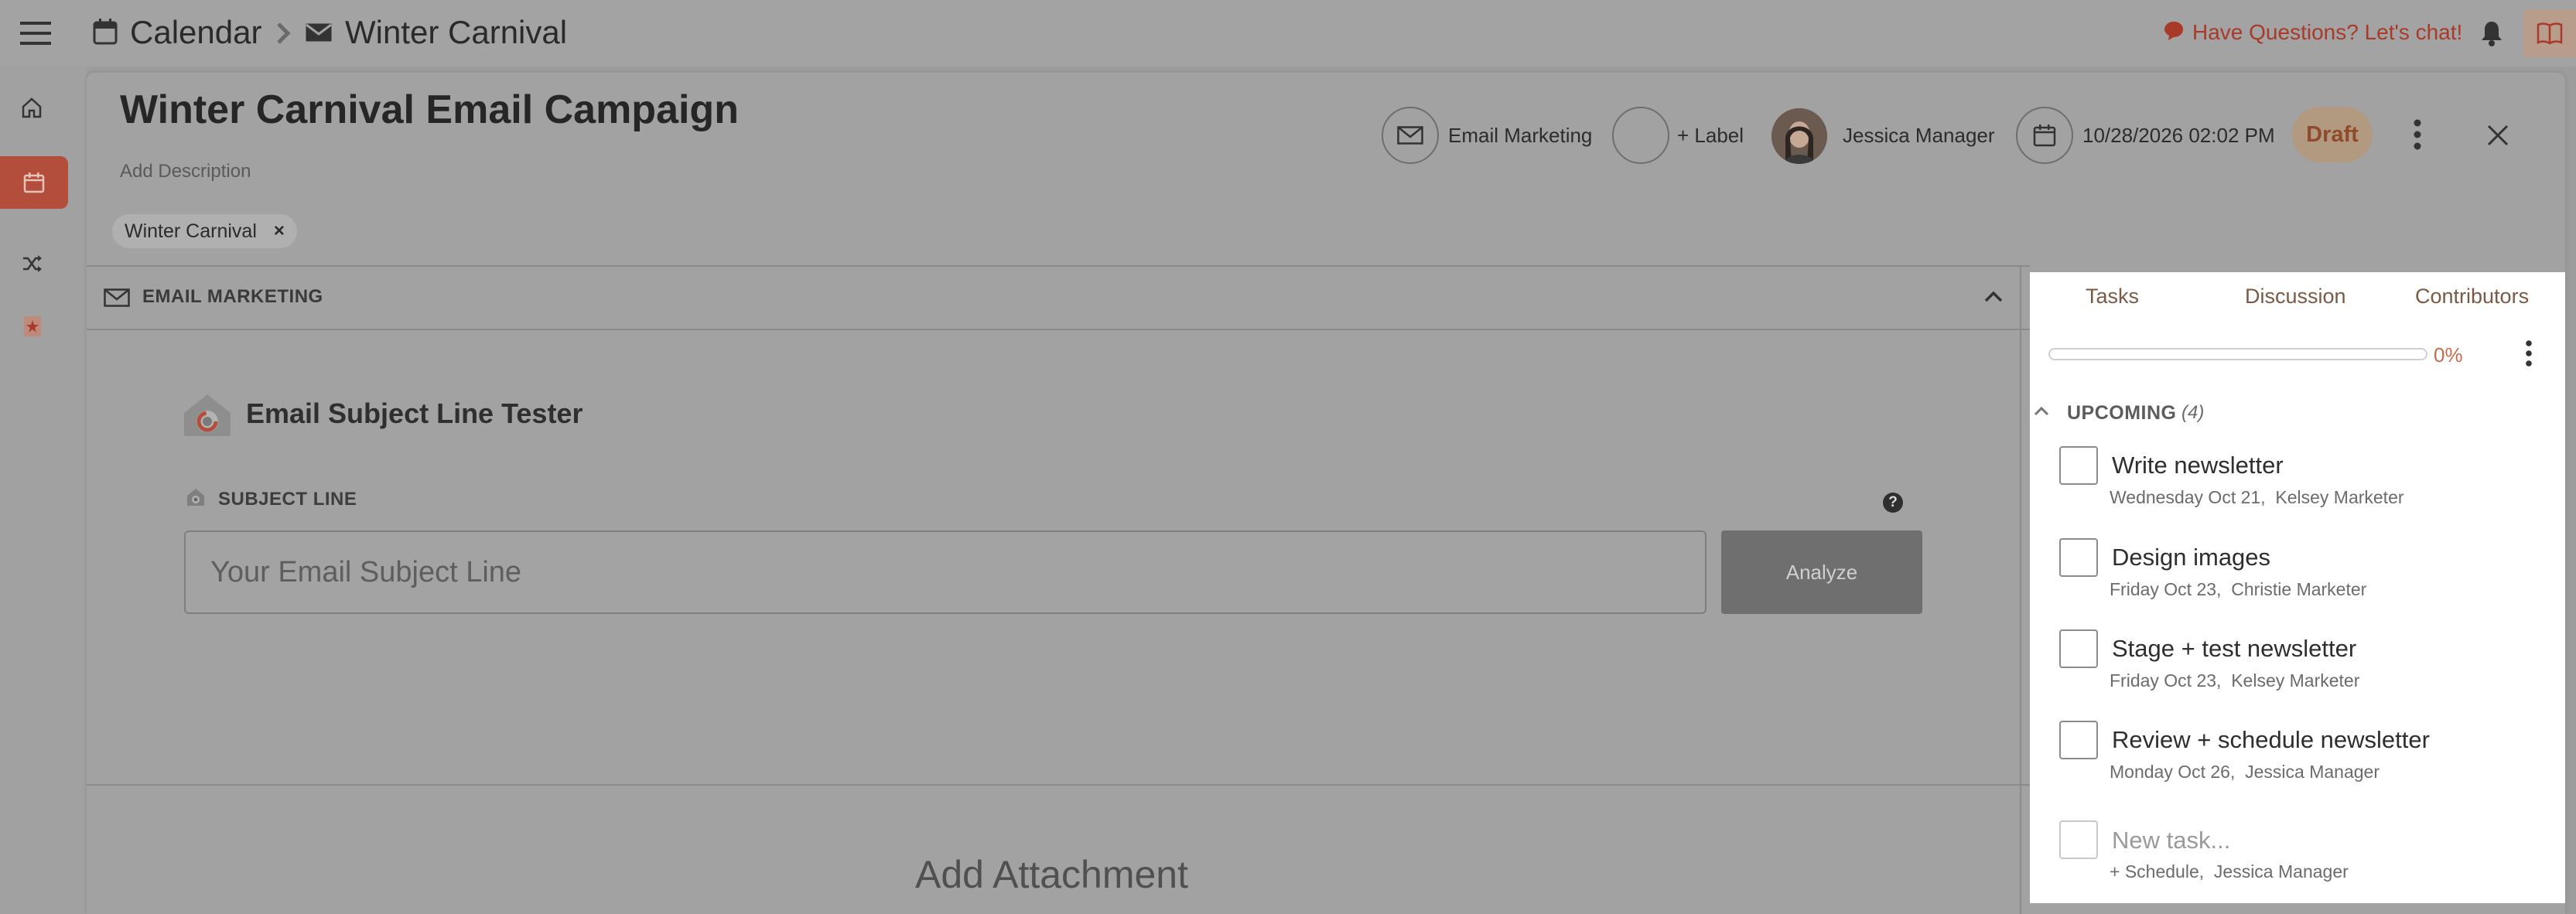 The height and width of the screenshot is (914, 2576). Describe the element at coordinates (208, 415) in the screenshot. I see `tester-logo-icon` at that location.